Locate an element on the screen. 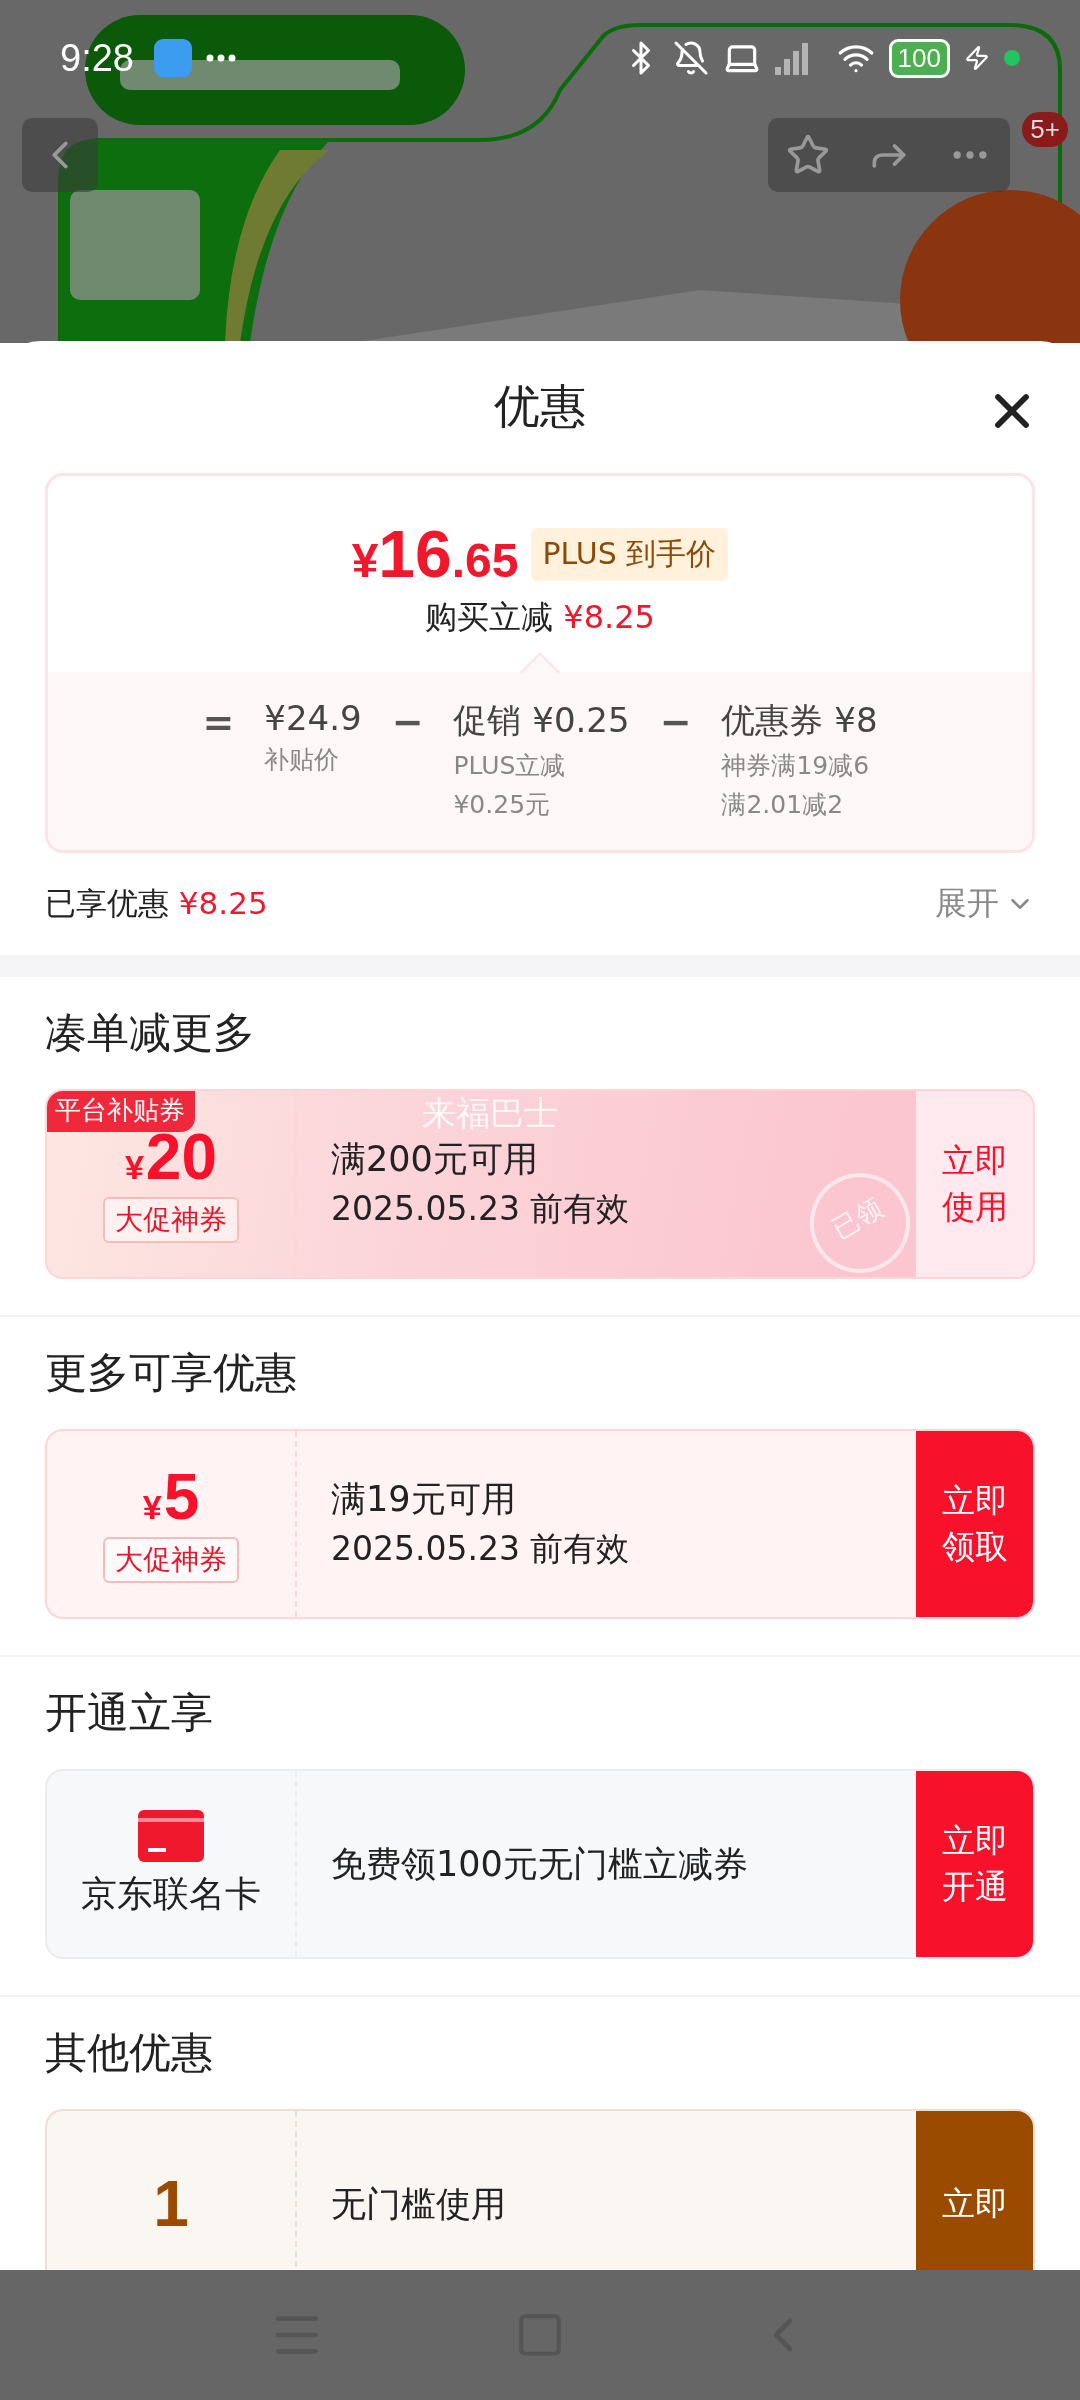  price-tag: PLUS 到手价 is located at coordinates (629, 554).